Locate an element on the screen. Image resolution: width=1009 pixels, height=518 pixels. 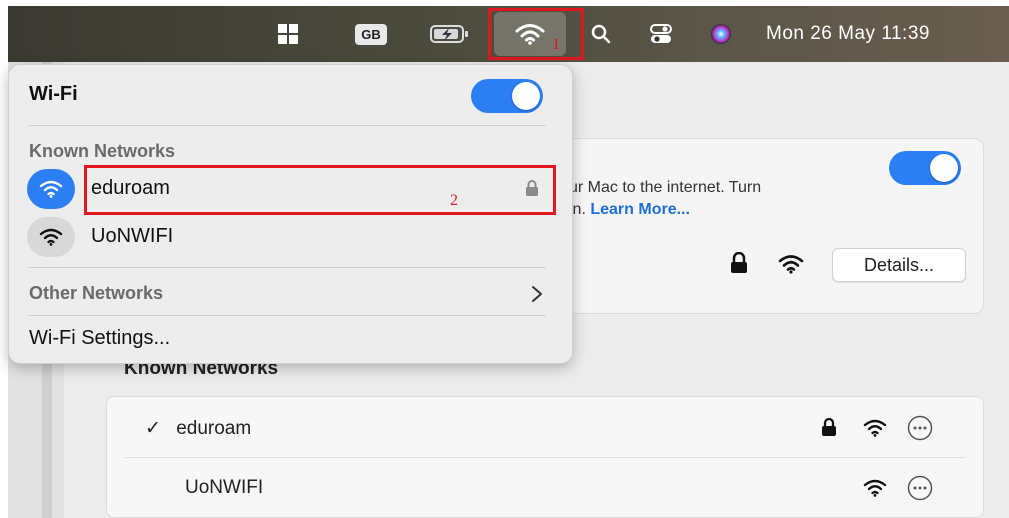
wifi-menu-title: Wi-Fi is located at coordinates (53, 94).